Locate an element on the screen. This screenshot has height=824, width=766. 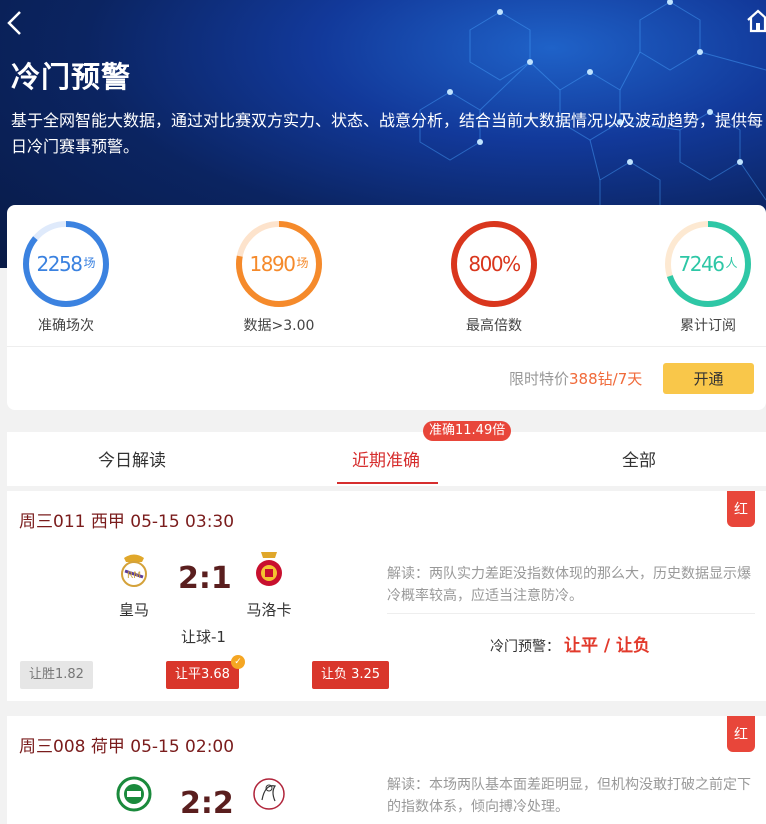
away-team is located at coordinates (269, 796).